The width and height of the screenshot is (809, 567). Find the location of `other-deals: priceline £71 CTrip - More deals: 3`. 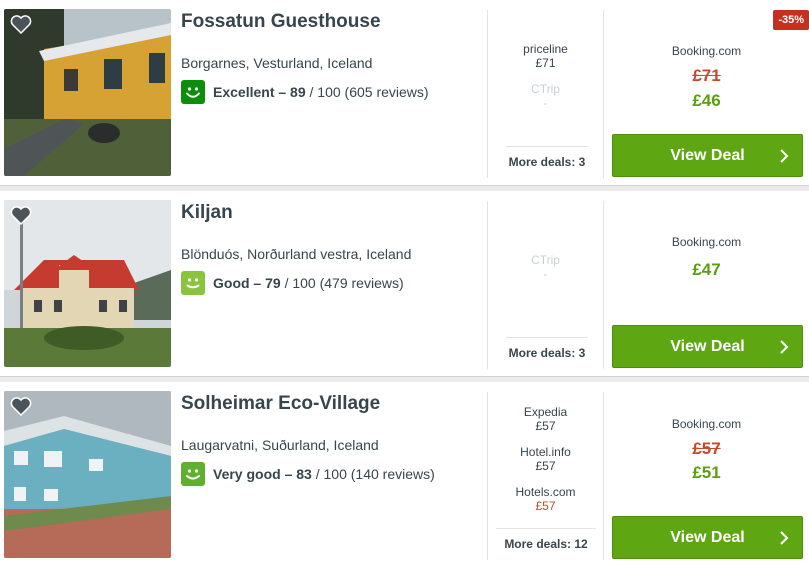

other-deals: priceline £71 CTrip - More deals: 3 is located at coordinates (545, 92).